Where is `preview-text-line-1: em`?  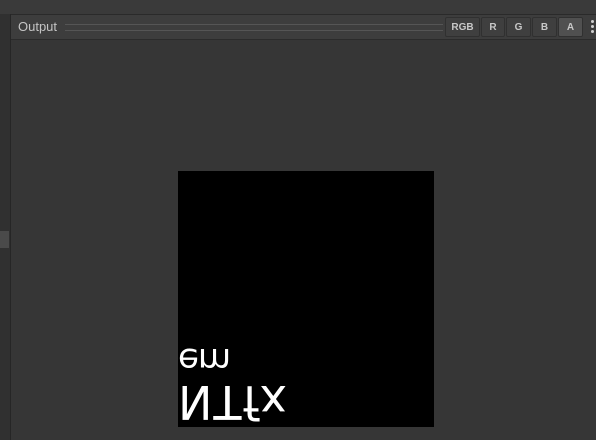
preview-text-line-1: em is located at coordinates (204, 360).